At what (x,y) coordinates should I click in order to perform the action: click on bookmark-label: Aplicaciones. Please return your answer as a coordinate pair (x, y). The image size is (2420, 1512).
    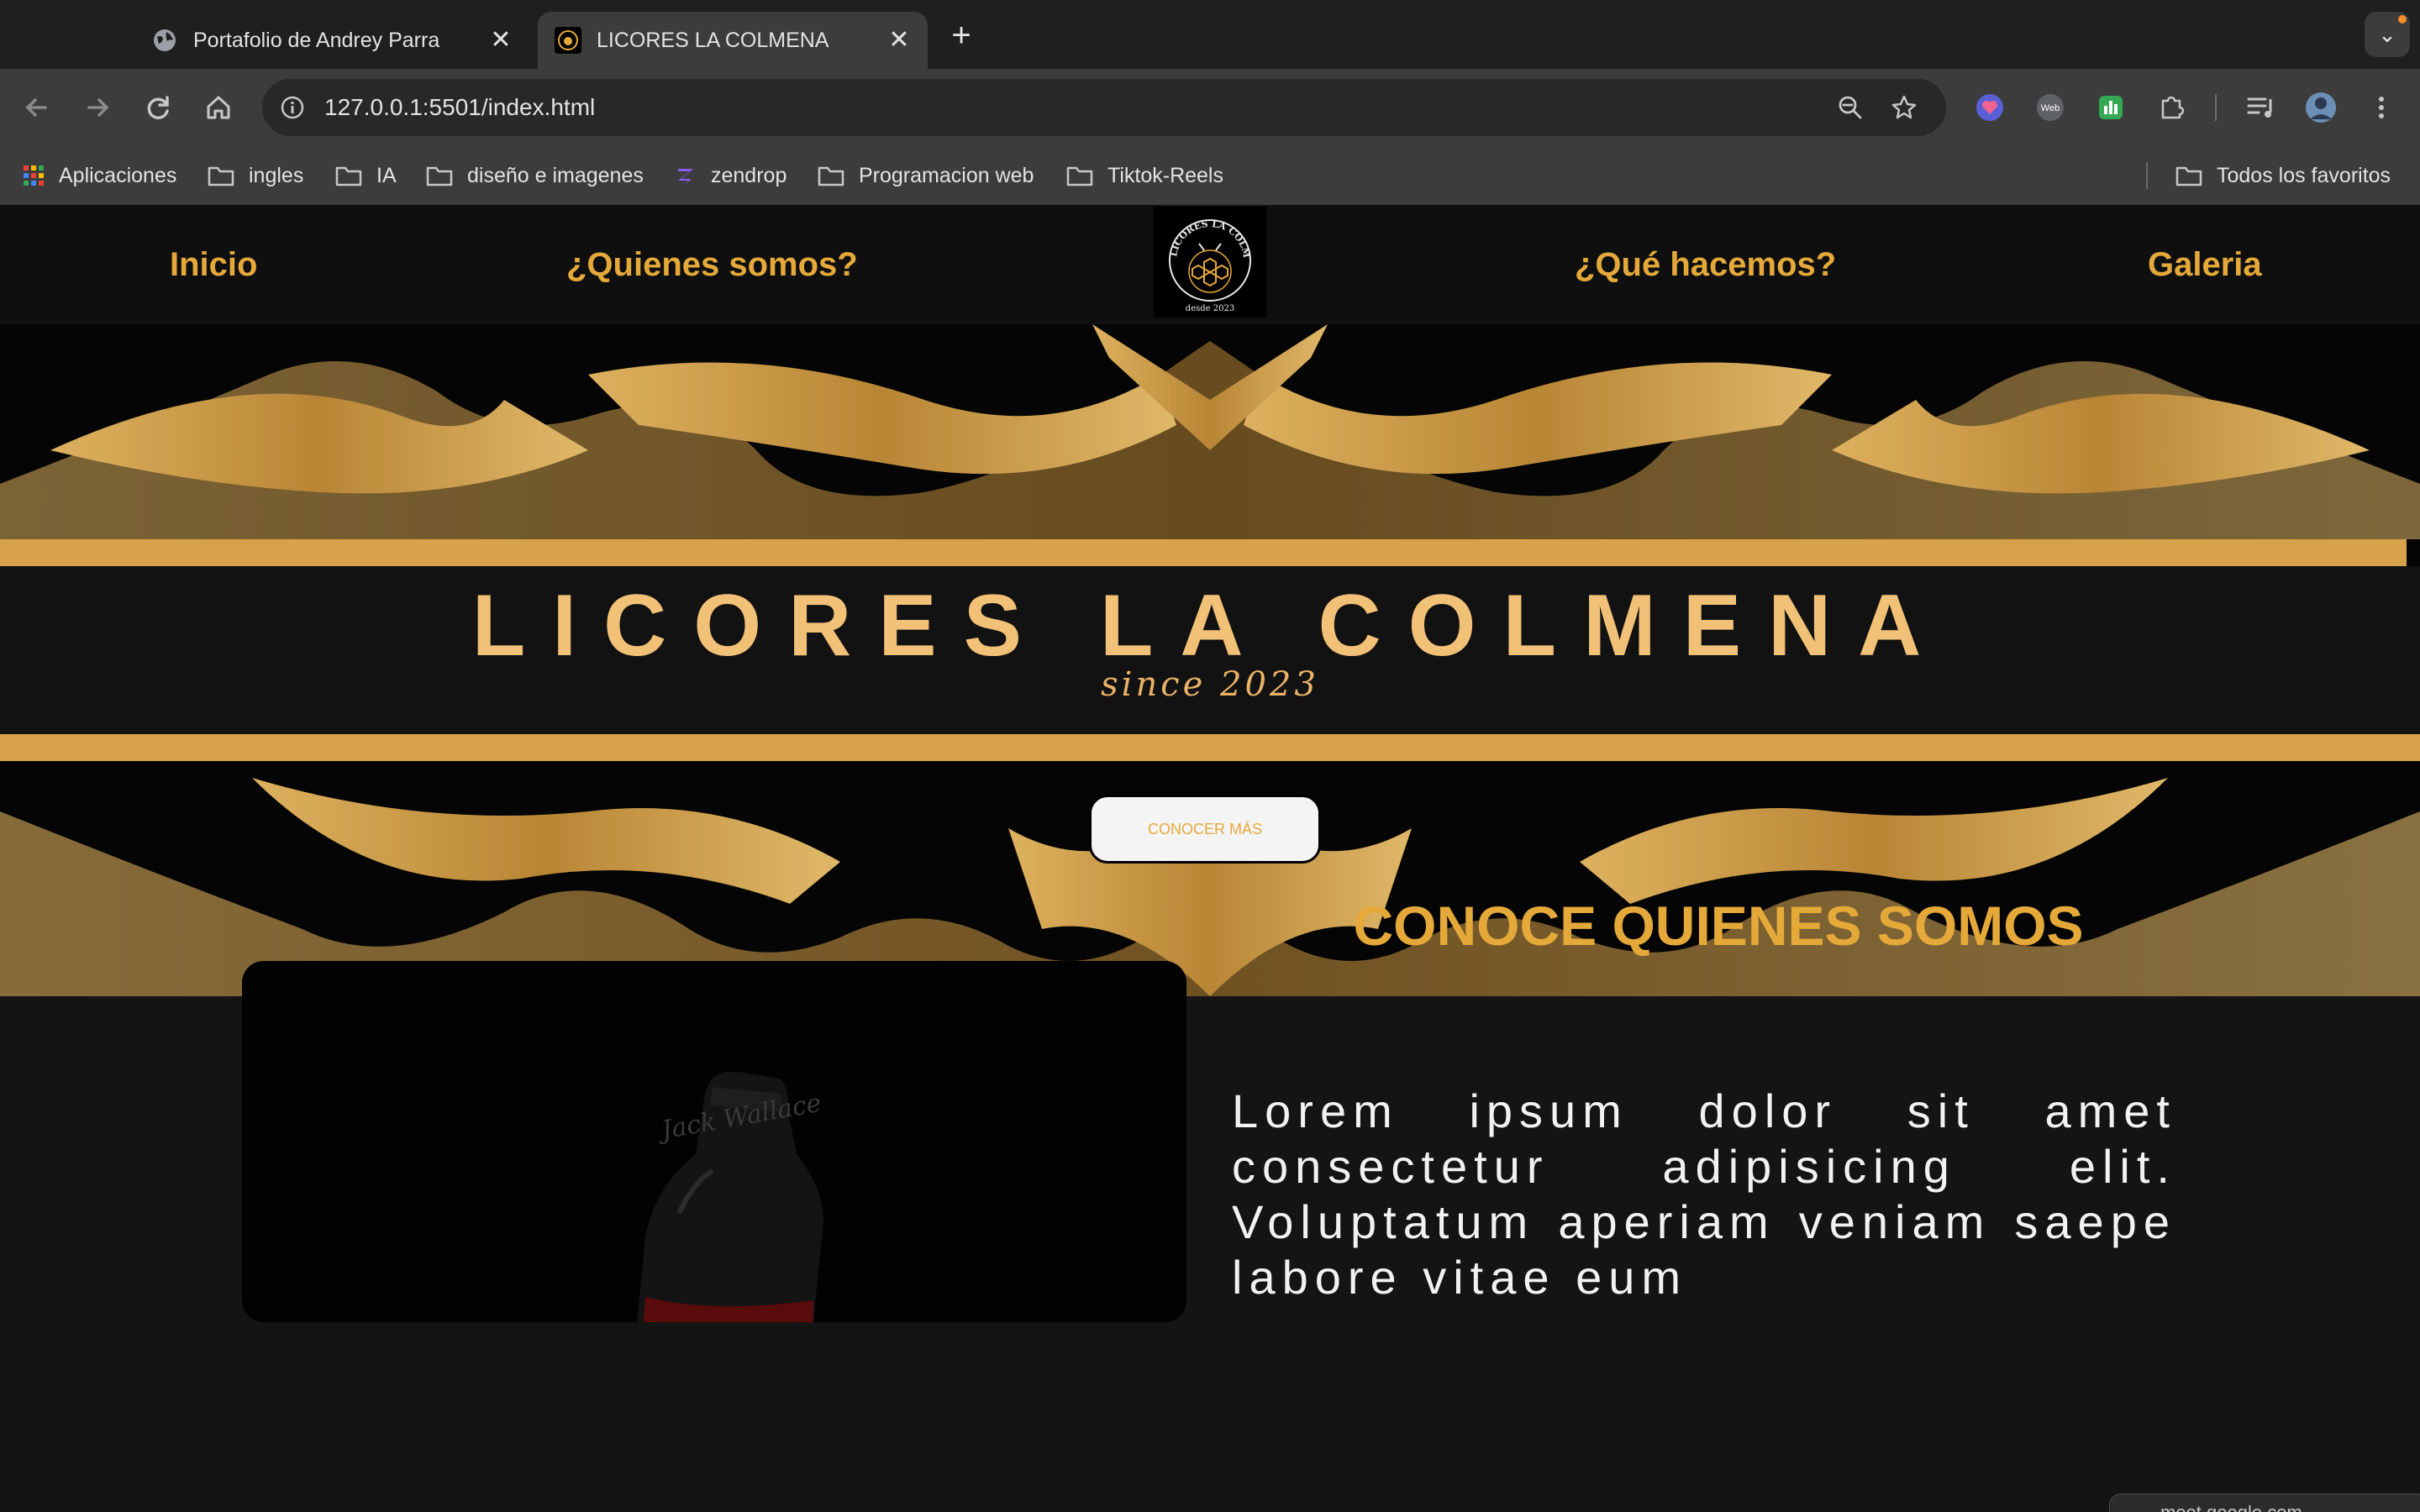
    Looking at the image, I should click on (118, 175).